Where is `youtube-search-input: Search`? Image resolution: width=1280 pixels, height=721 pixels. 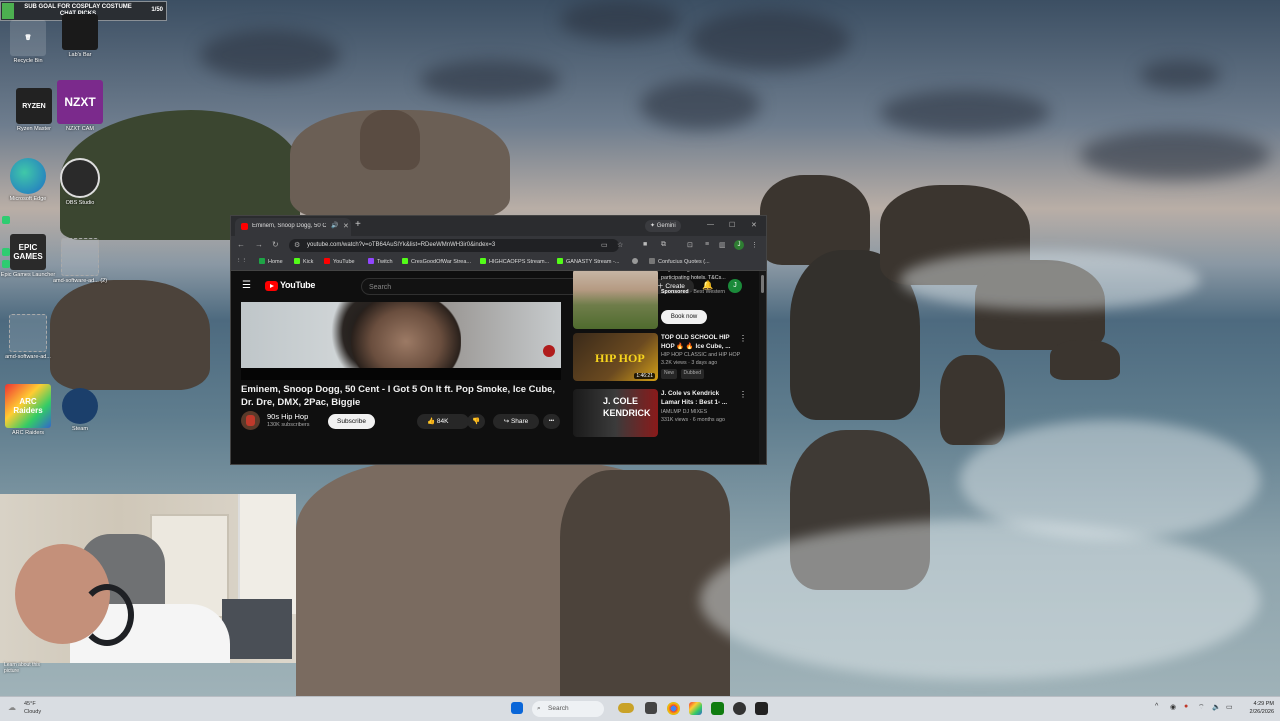 youtube-search-input: Search is located at coordinates (470, 286).